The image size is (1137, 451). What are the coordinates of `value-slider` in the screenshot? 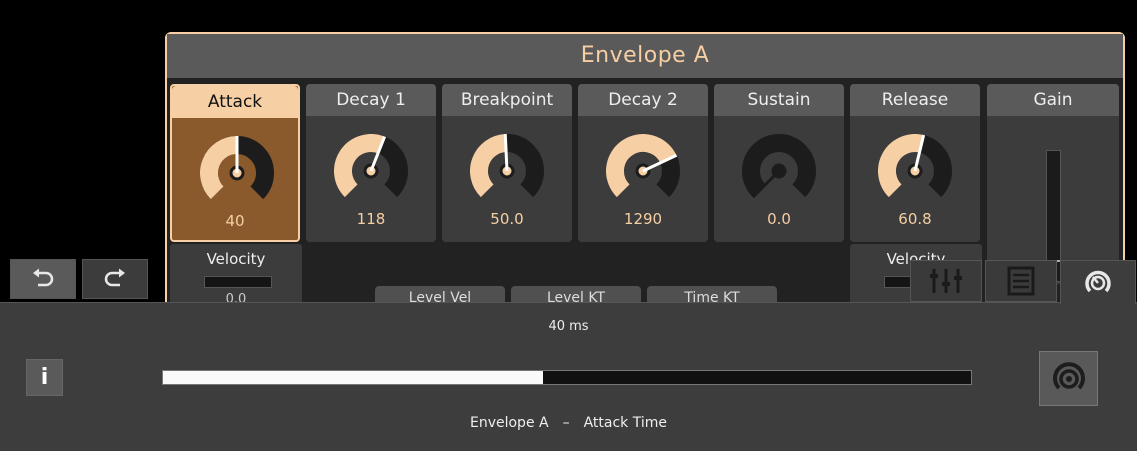 It's located at (567, 377).